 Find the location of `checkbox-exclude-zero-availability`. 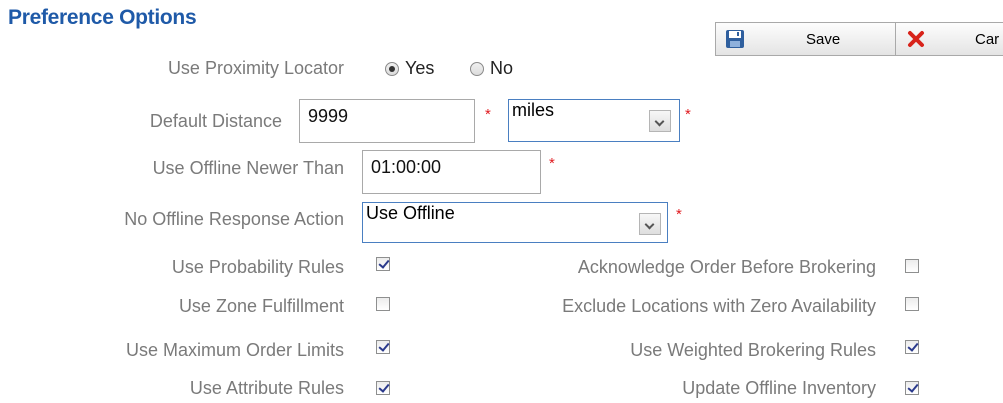

checkbox-exclude-zero-availability is located at coordinates (912, 304).